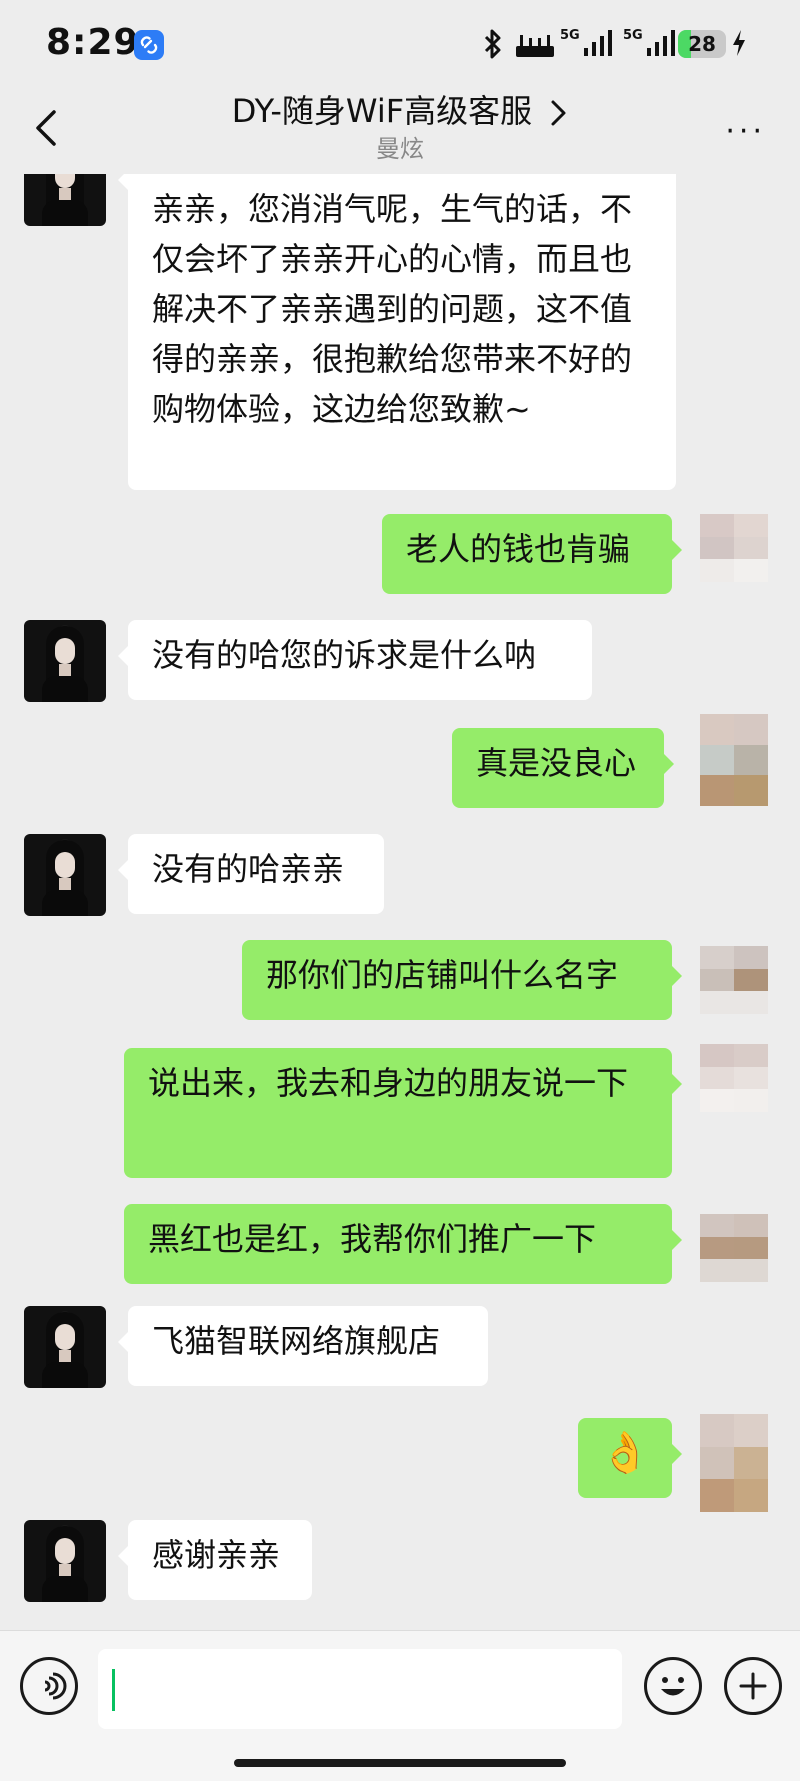 The image size is (800, 1781). Describe the element at coordinates (532, 554) in the screenshot. I see `message-bubble-outgoing: 老人的钱也肯骗` at that location.